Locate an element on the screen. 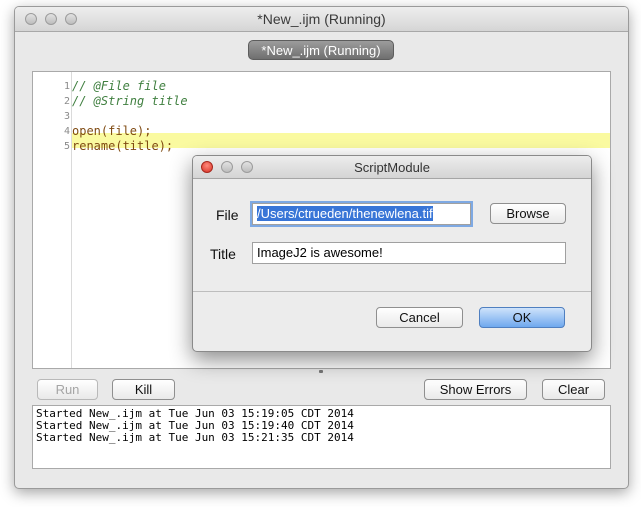  title-field: ImageJ2 is awesome! is located at coordinates (409, 253).